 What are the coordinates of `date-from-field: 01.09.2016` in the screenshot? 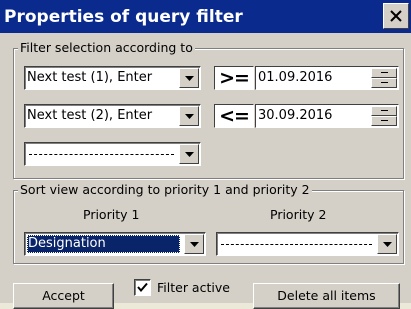 It's located at (327, 78).